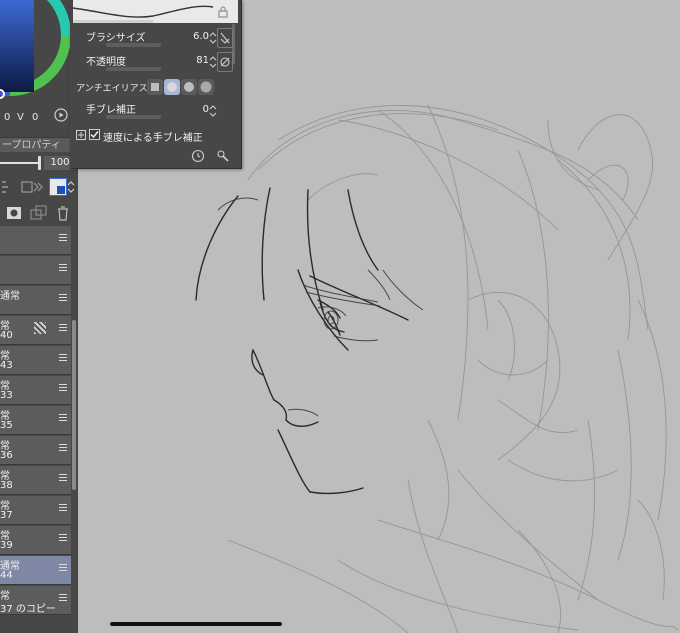  Describe the element at coordinates (35, 360) in the screenshot. I see `layer-row: 常 43` at that location.